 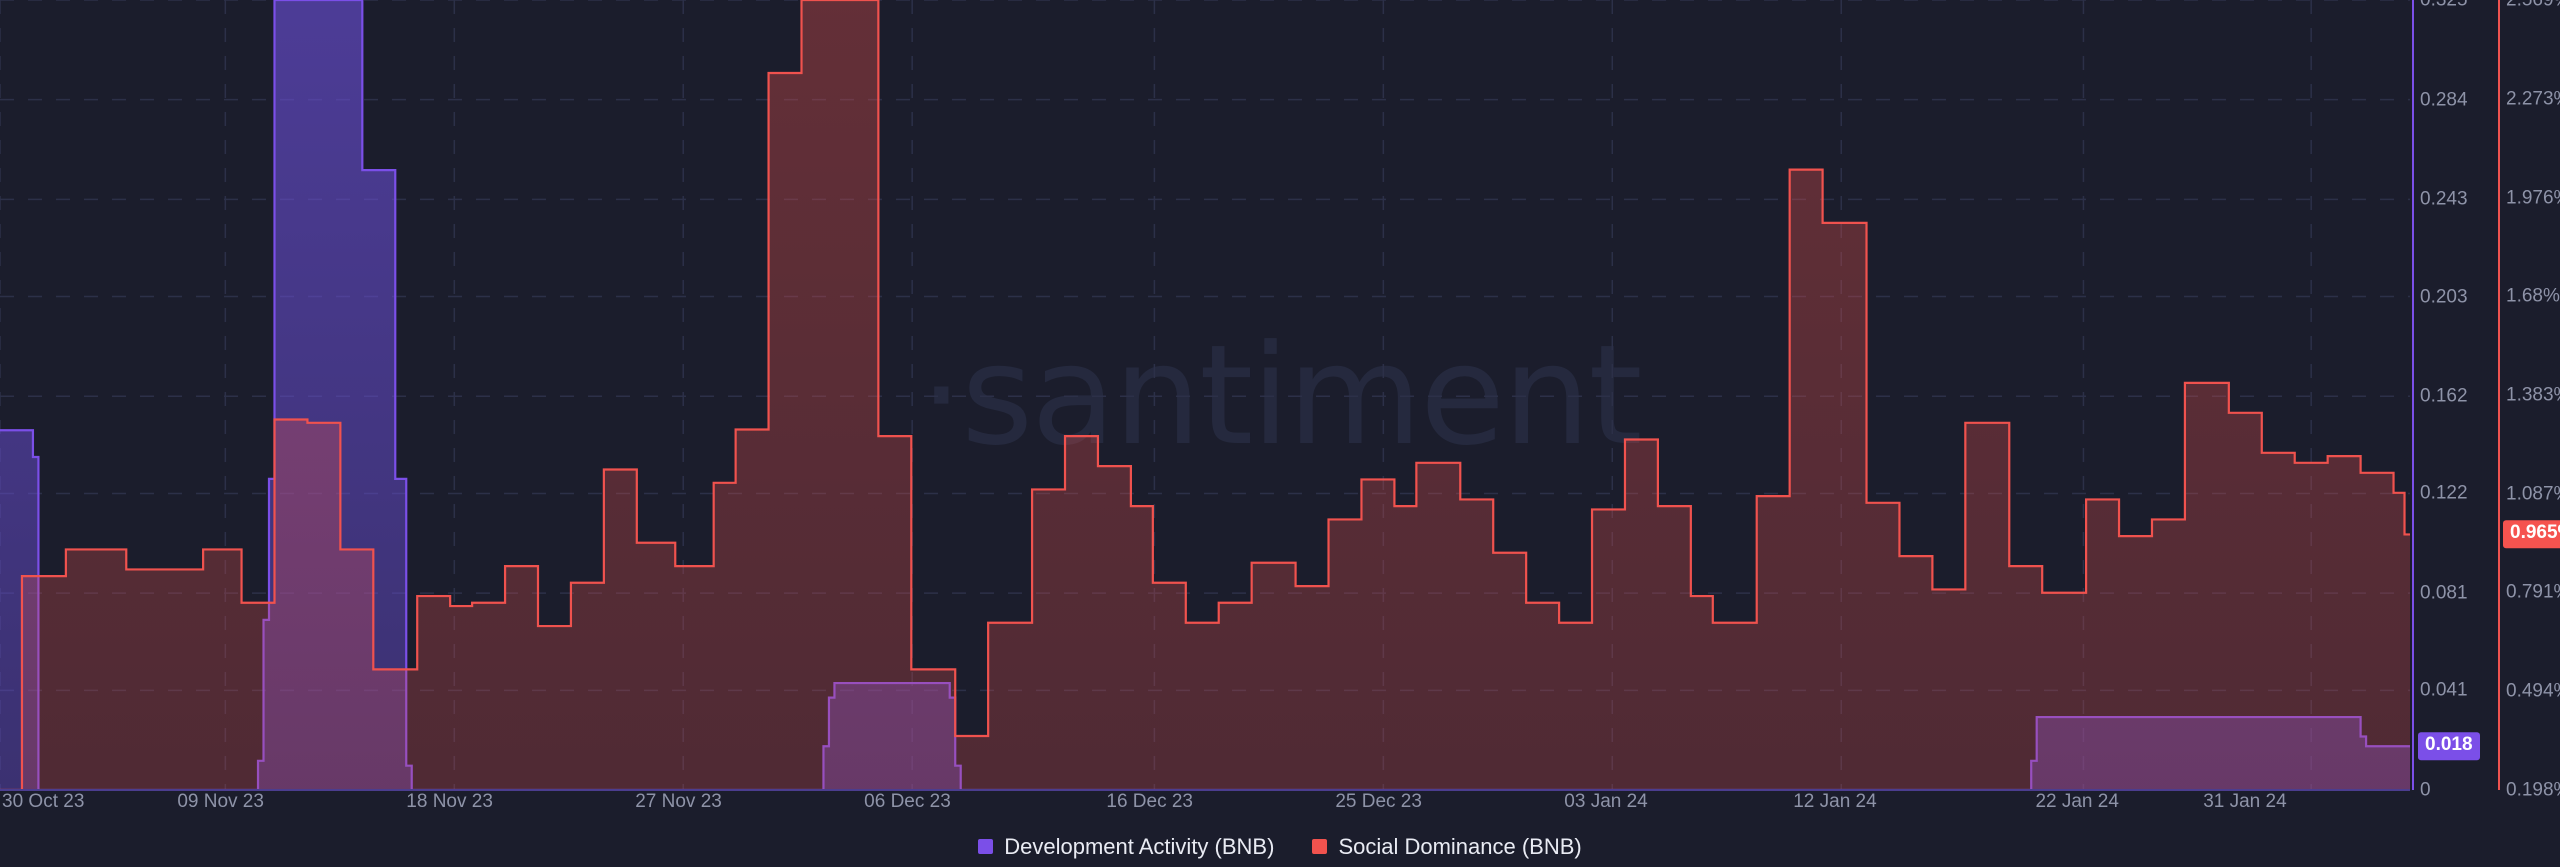 I want to click on y-axis-social-dominance-tick: 2.569%, so click(x=2533, y=5).